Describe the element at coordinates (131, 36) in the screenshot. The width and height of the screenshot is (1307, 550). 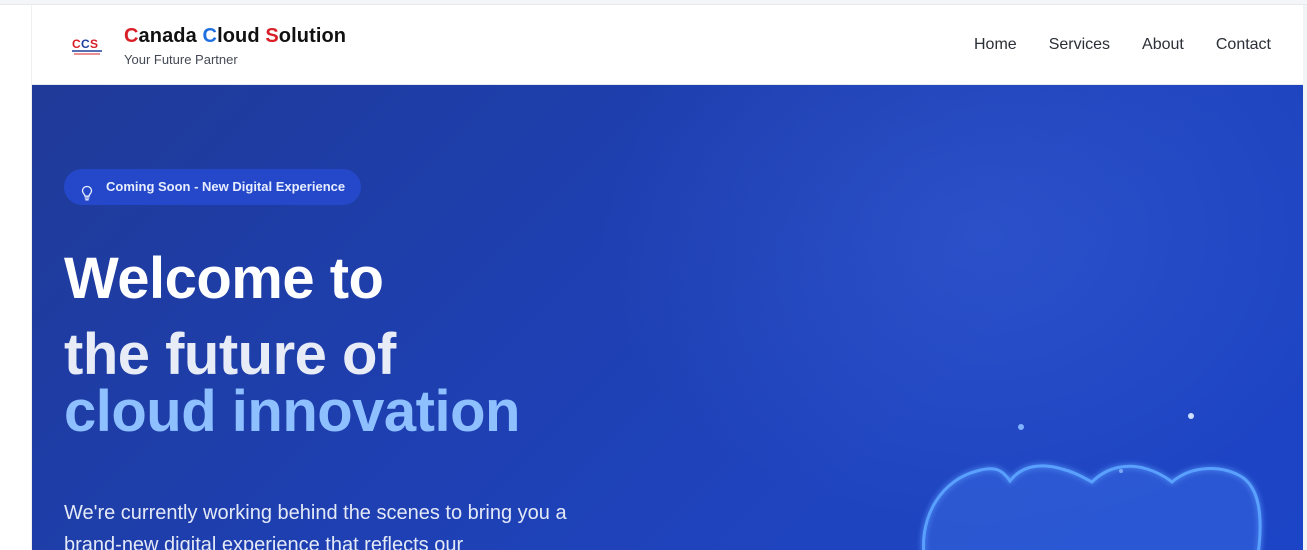
I see `brand-letter-c: C` at that location.